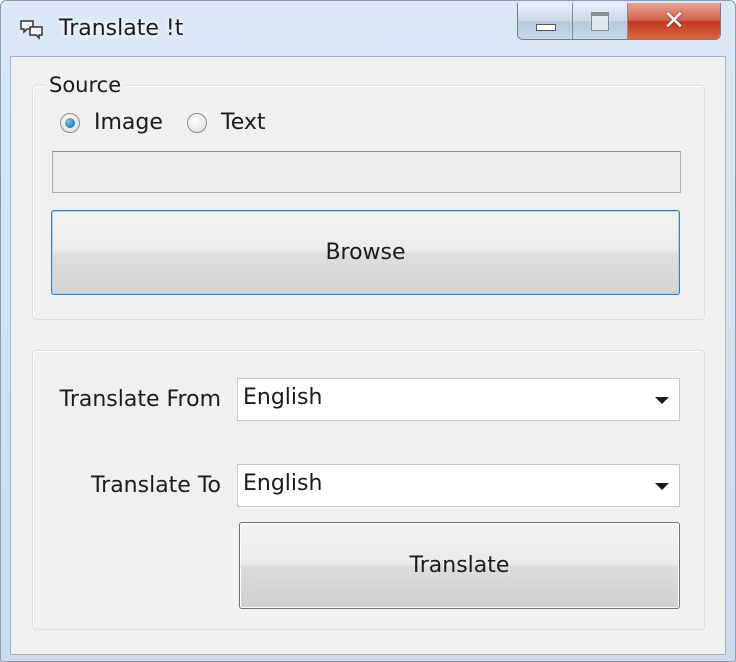 The height and width of the screenshot is (662, 736). What do you see at coordinates (243, 122) in the screenshot?
I see `radio-text-label: Text` at bounding box center [243, 122].